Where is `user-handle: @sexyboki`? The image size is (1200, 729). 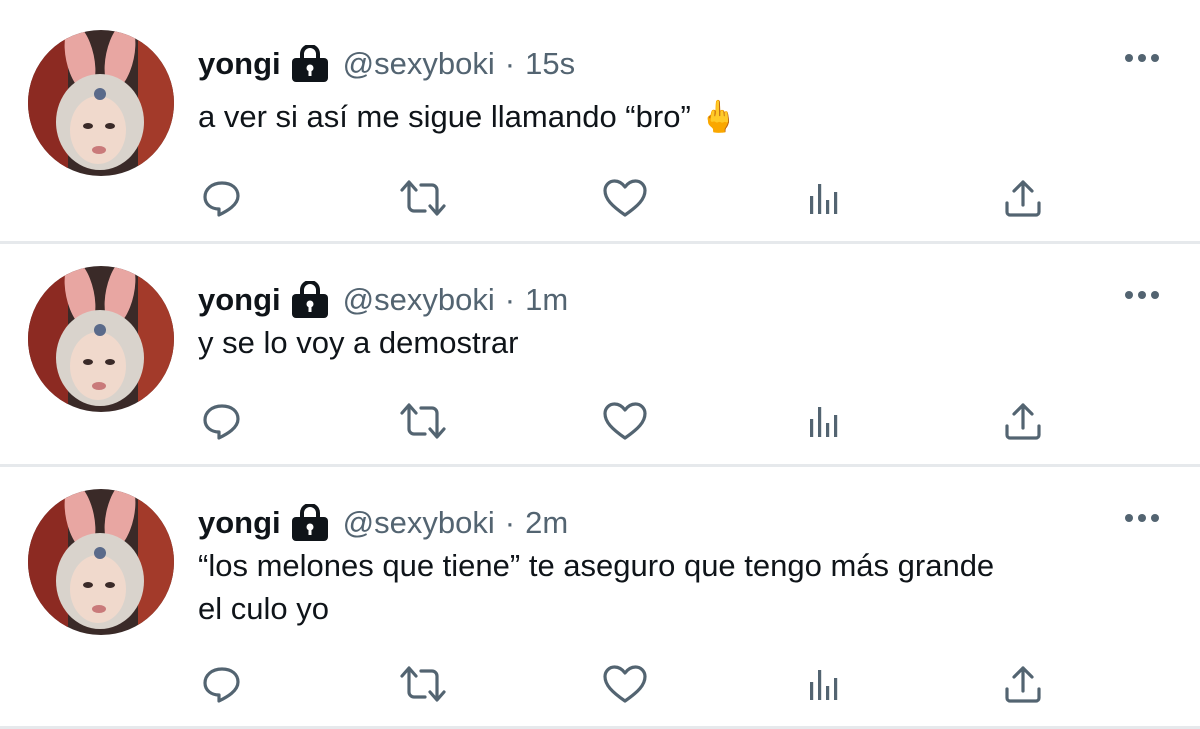
user-handle: @sexyboki is located at coordinates (419, 523).